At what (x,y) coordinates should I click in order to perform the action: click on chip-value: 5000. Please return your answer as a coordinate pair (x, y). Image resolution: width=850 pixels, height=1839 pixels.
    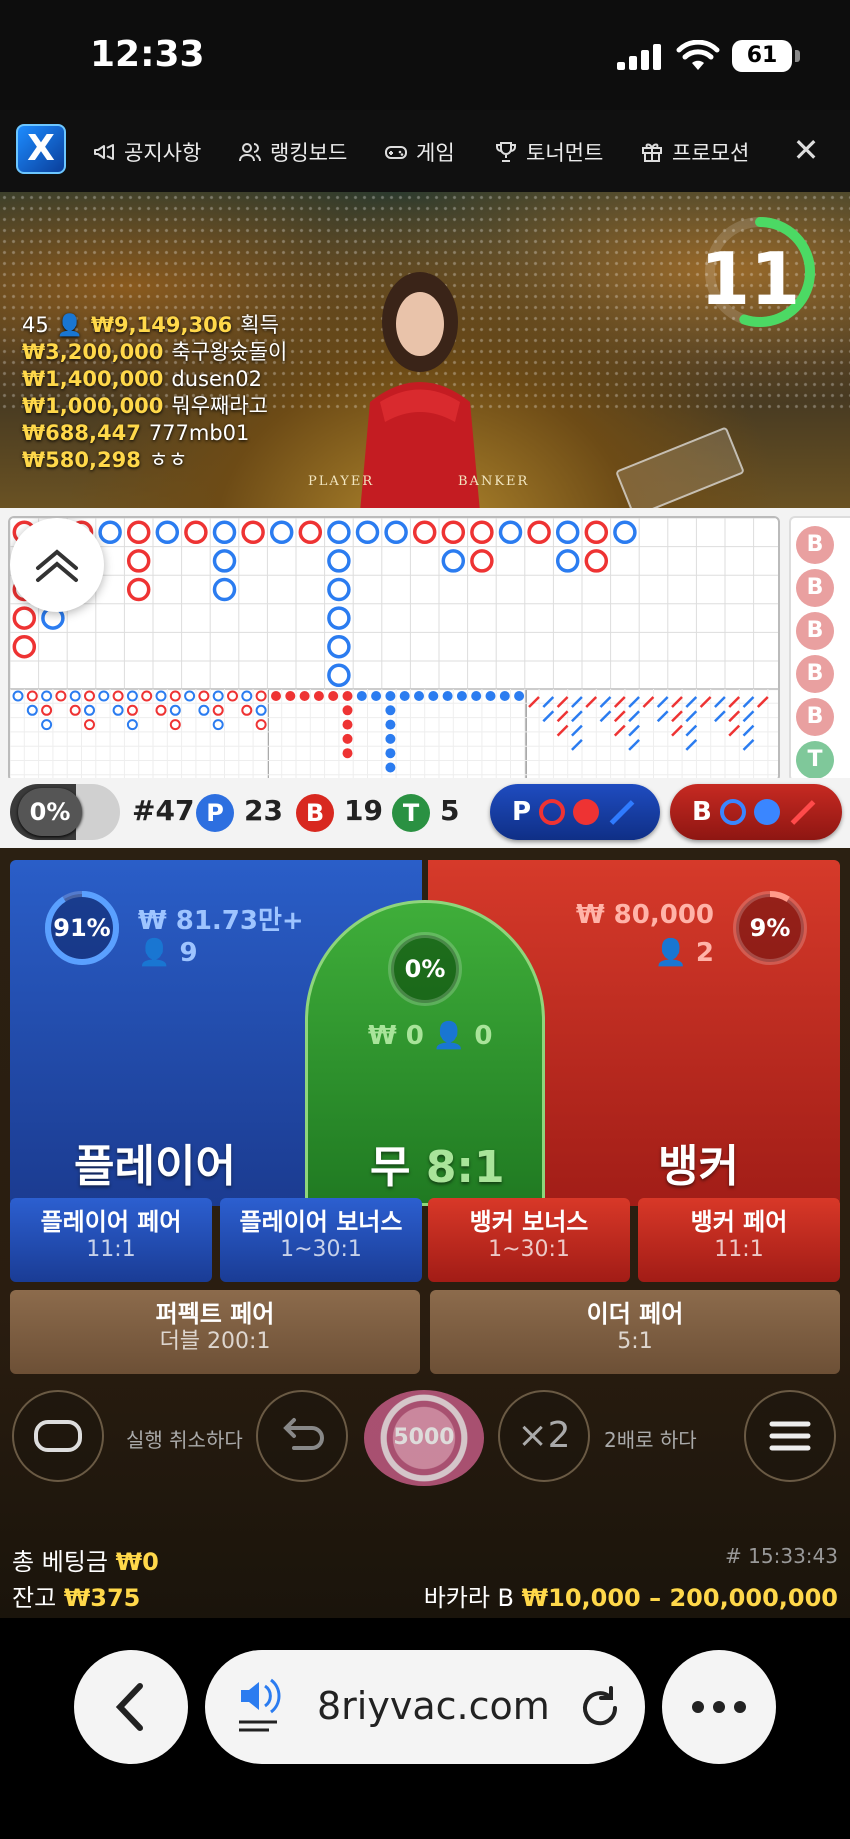
    Looking at the image, I should click on (424, 1437).